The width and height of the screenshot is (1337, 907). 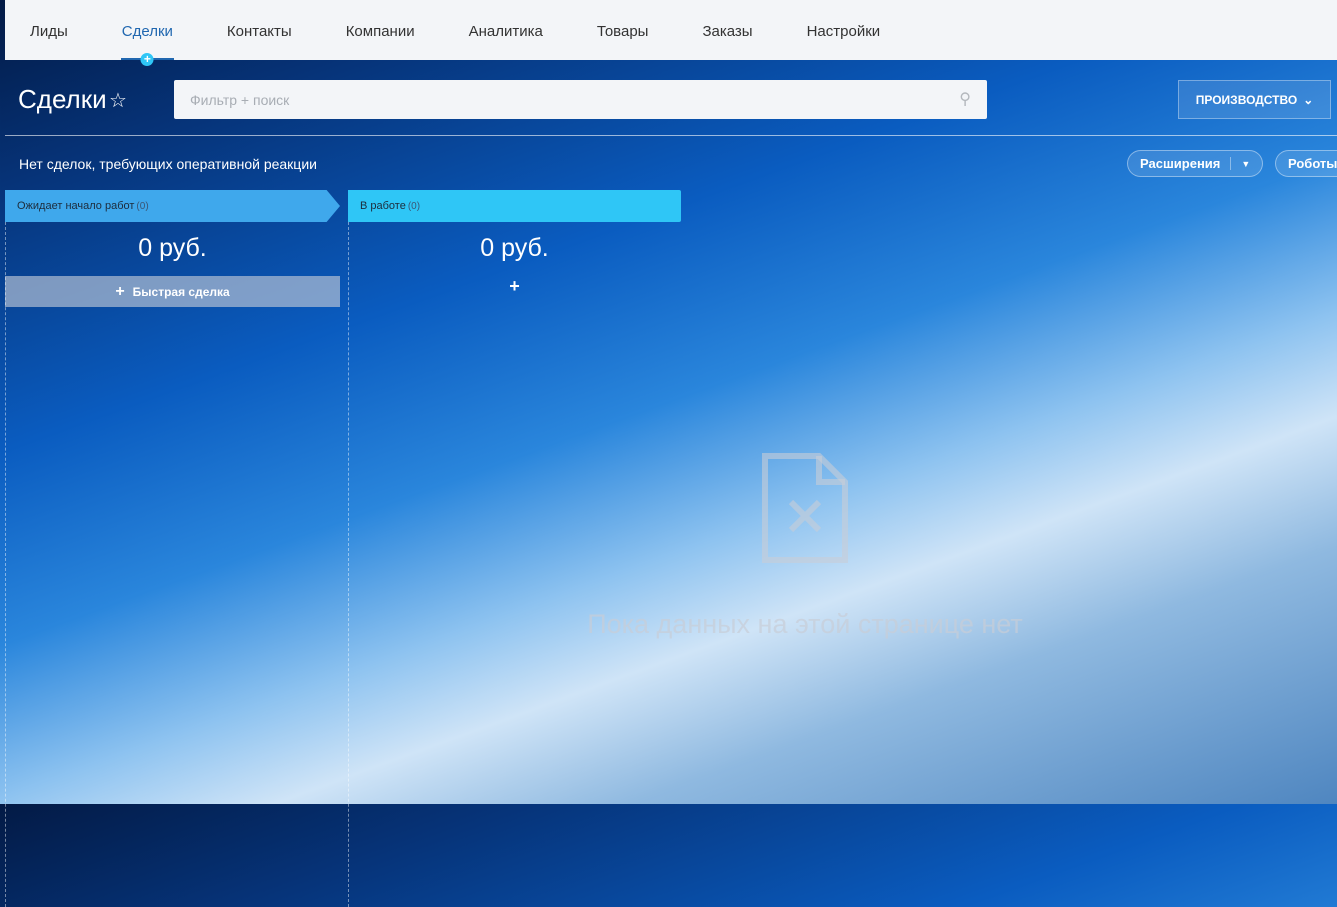 I want to click on search-box: ⚲, so click(x=580, y=99).